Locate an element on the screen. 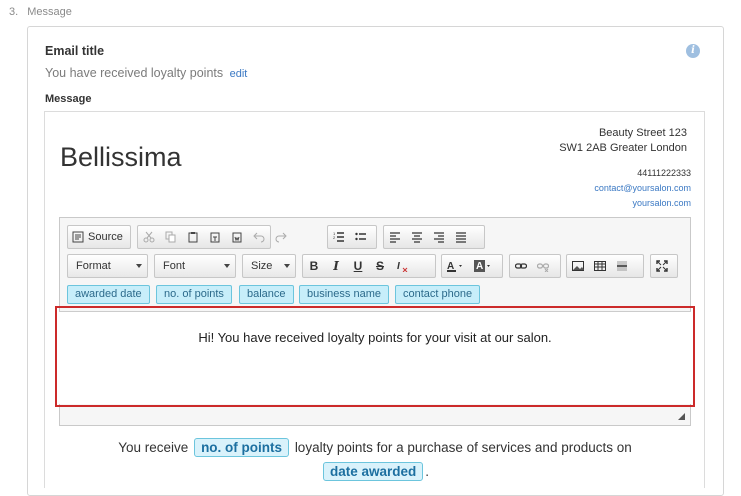 This screenshot has width=741, height=496. tag-no-of-points: no. of points is located at coordinates (194, 294).